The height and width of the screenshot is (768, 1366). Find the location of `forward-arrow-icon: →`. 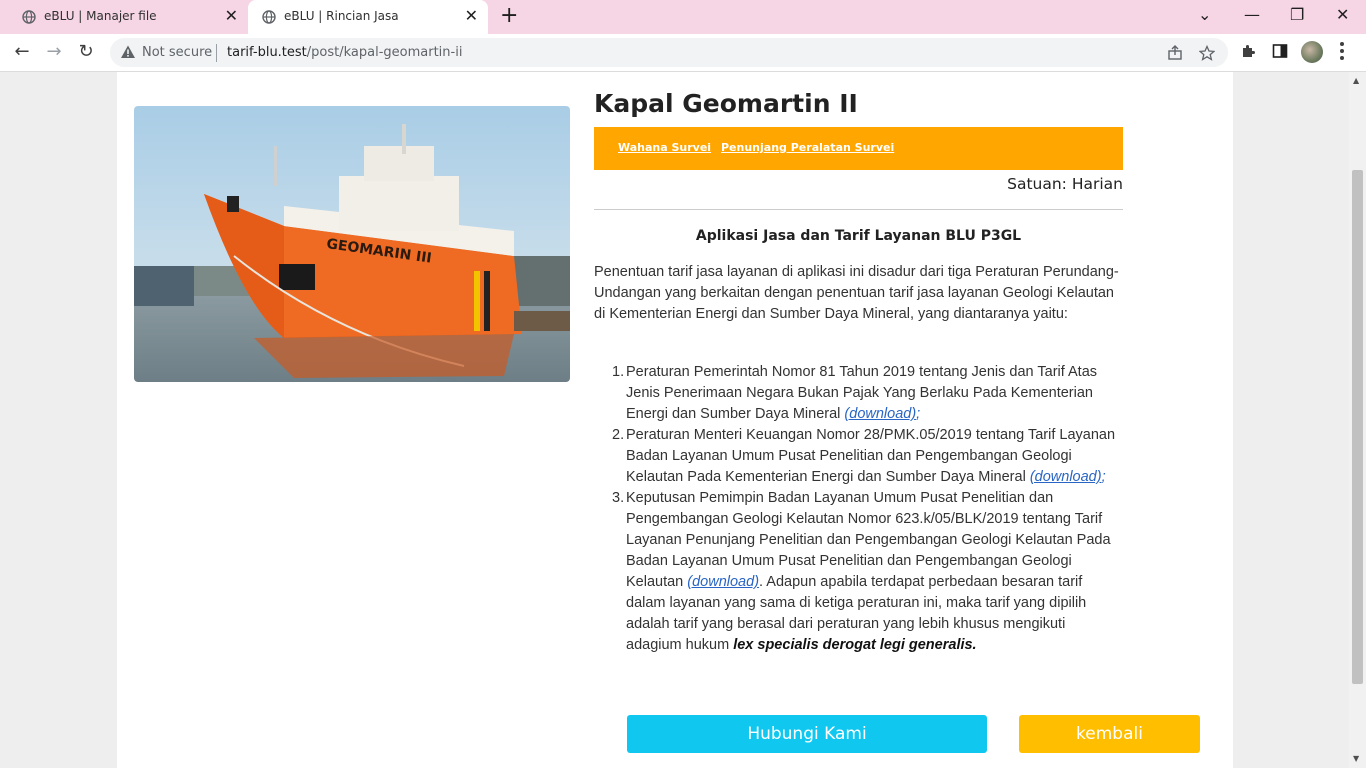

forward-arrow-icon: → is located at coordinates (54, 53).